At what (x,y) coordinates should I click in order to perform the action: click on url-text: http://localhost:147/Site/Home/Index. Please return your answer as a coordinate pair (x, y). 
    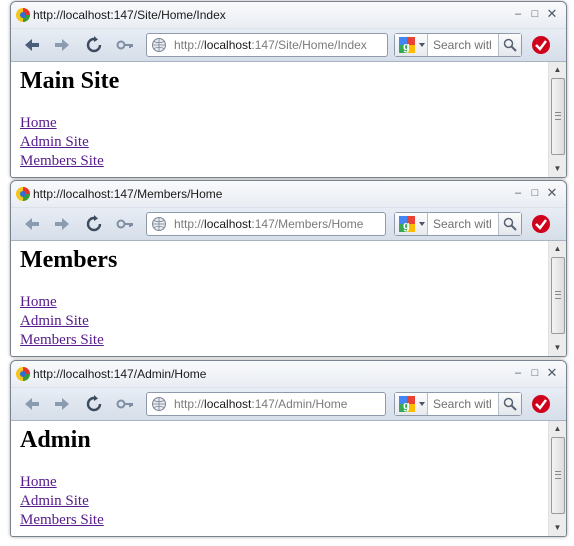
    Looking at the image, I should click on (270, 45).